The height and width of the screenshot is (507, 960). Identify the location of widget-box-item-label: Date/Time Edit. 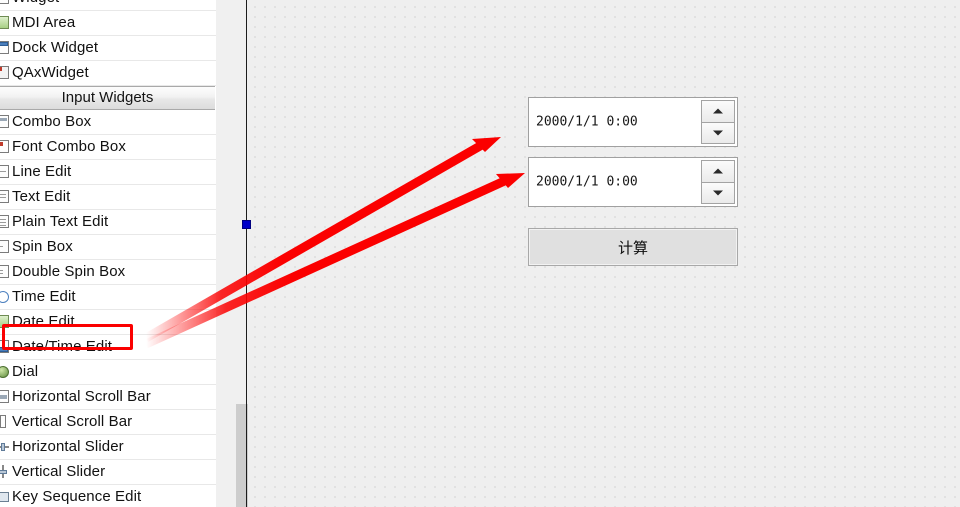
(62, 346).